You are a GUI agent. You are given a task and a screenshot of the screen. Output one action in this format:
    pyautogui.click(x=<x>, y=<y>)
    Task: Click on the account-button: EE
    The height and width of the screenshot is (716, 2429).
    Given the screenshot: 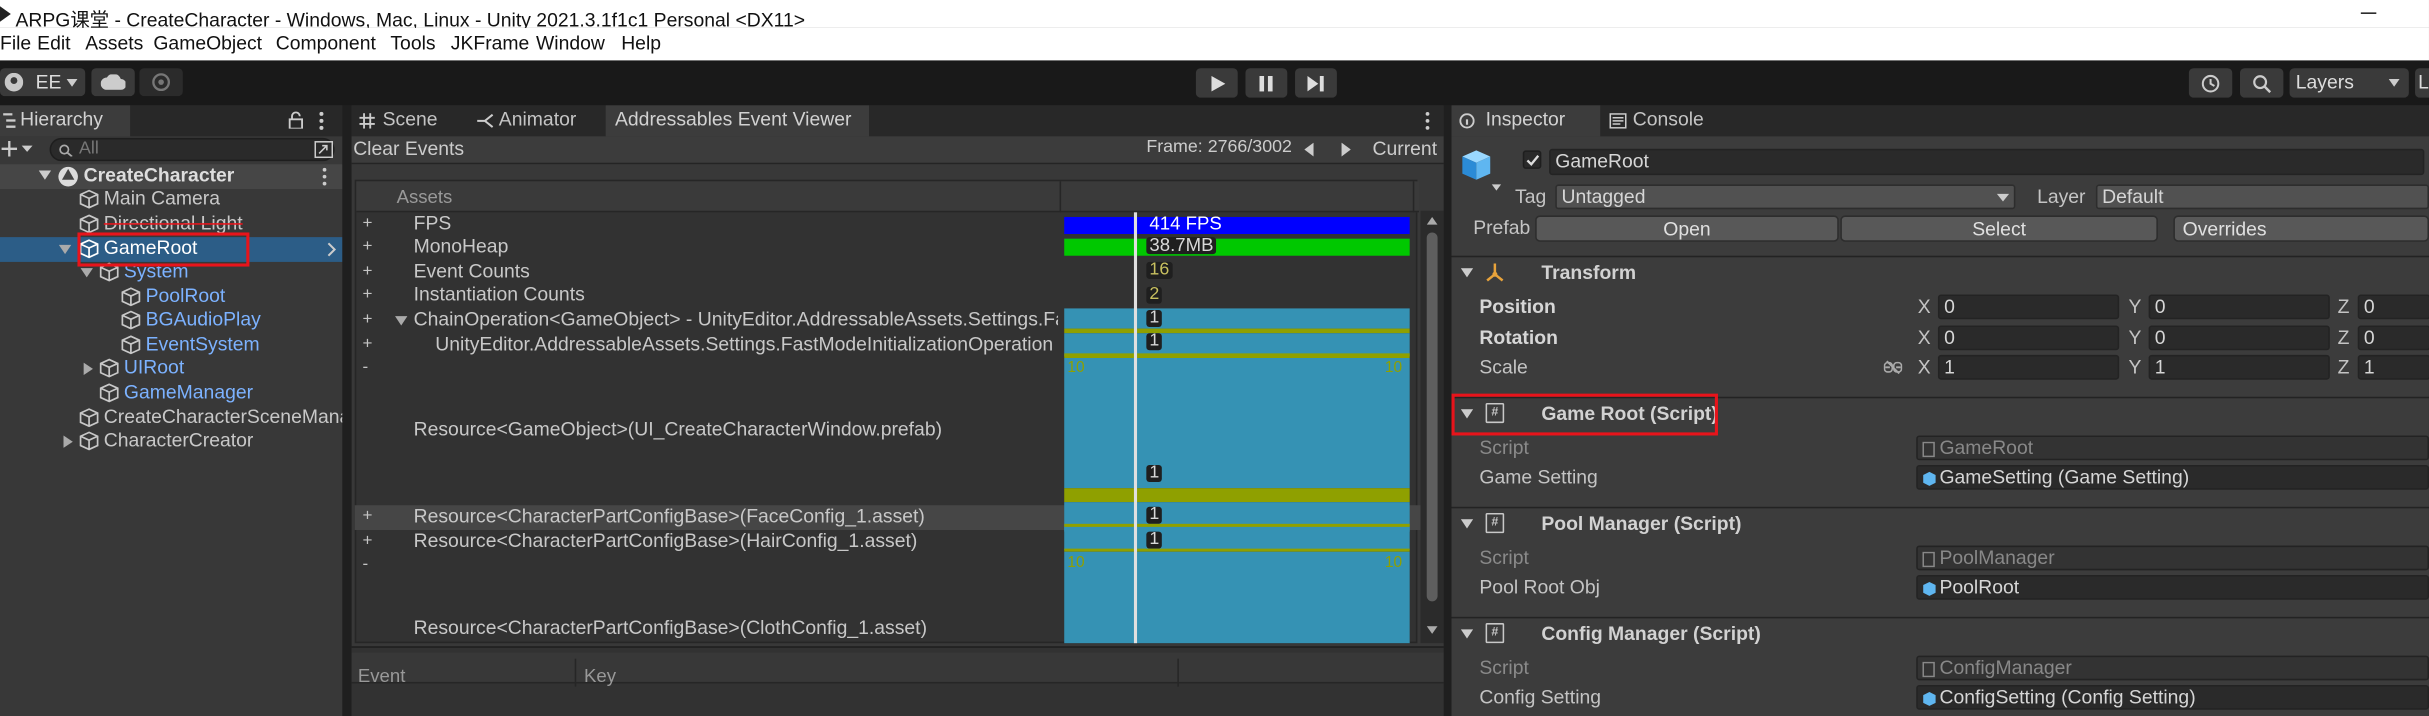 What is the action you would take?
    pyautogui.click(x=43, y=82)
    